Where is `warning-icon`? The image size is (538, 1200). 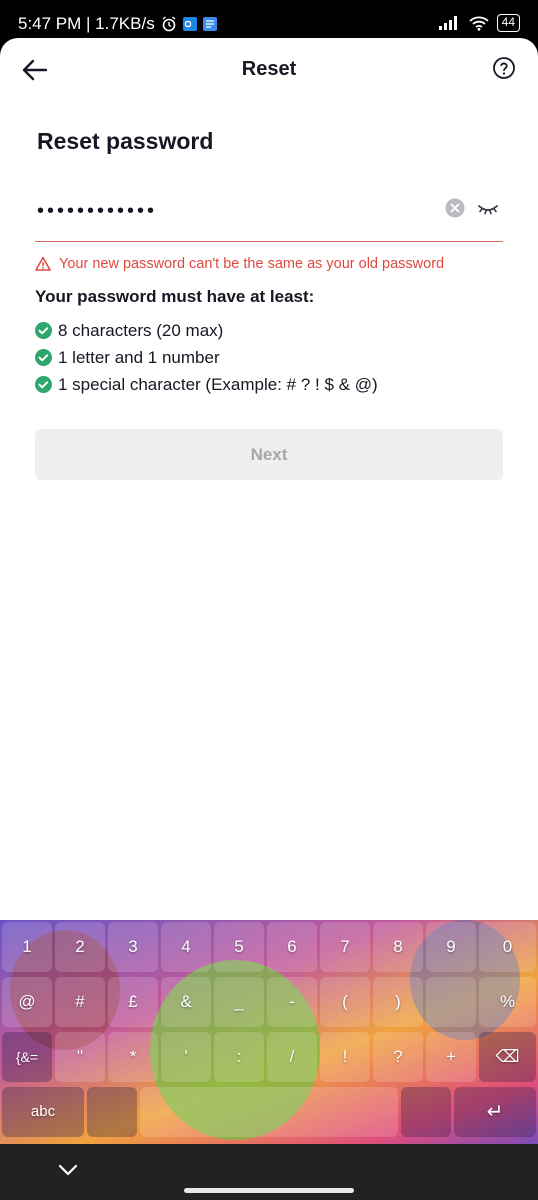 warning-icon is located at coordinates (43, 263).